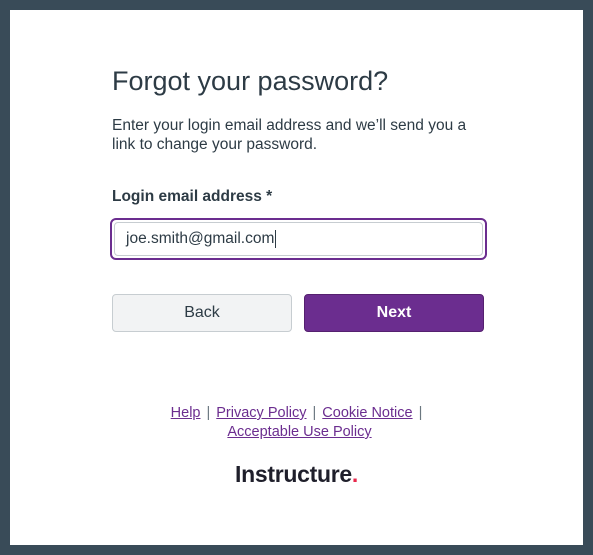 This screenshot has height=555, width=593. Describe the element at coordinates (186, 413) in the screenshot. I see `help-link: Help` at that location.